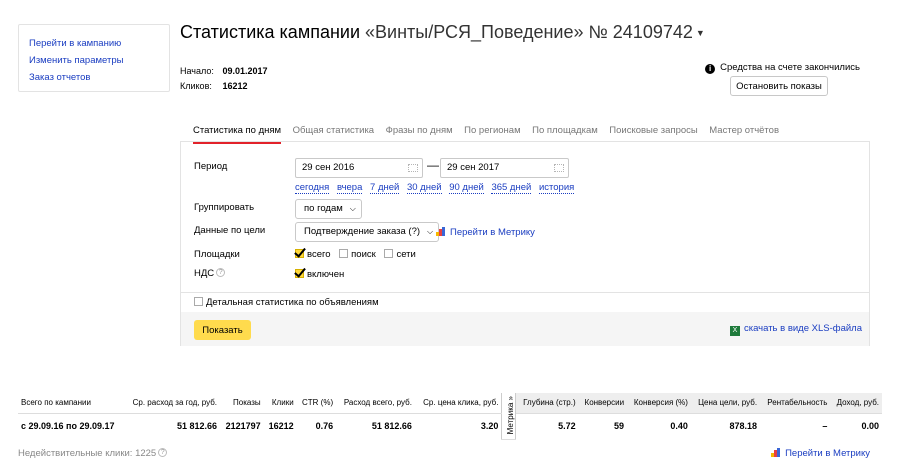 Image resolution: width=900 pixels, height=468 pixels. Describe the element at coordinates (466, 188) in the screenshot. I see `period-90days-link: 90 дней` at that location.